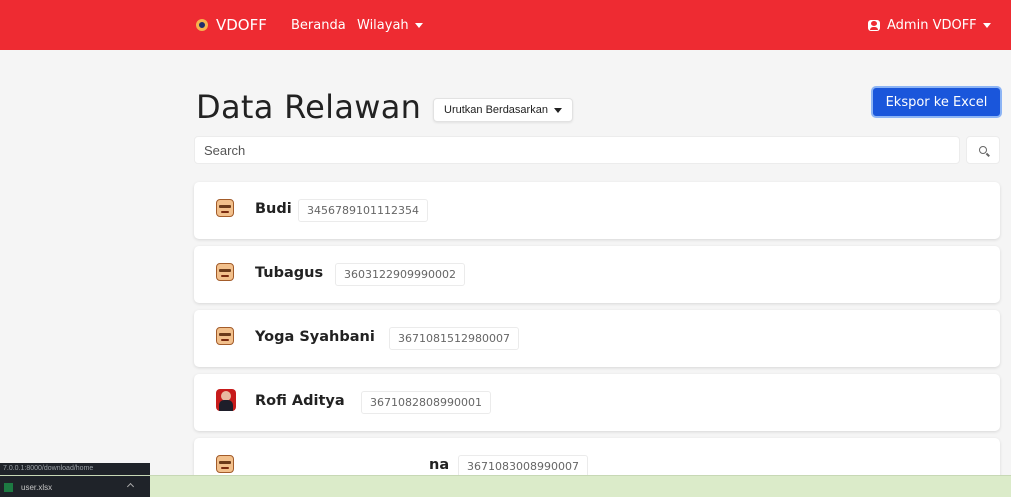 The width and height of the screenshot is (1011, 497). Describe the element at coordinates (597, 210) in the screenshot. I see `volunteer-card: Budi 3456789101112354` at that location.